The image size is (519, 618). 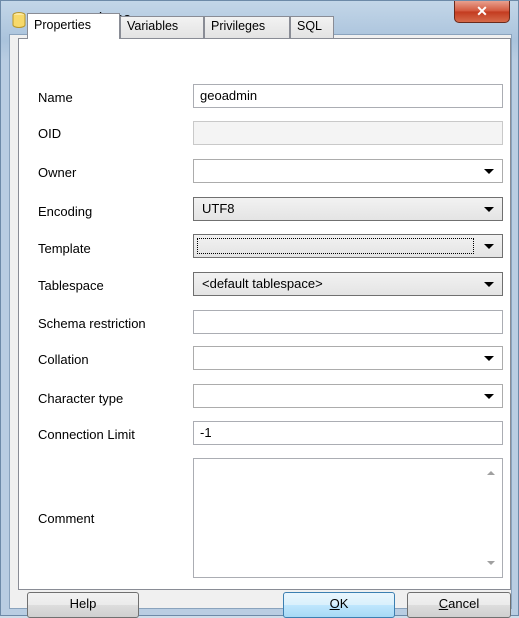 What do you see at coordinates (348, 433) in the screenshot?
I see `connection-limit-input: -1` at bounding box center [348, 433].